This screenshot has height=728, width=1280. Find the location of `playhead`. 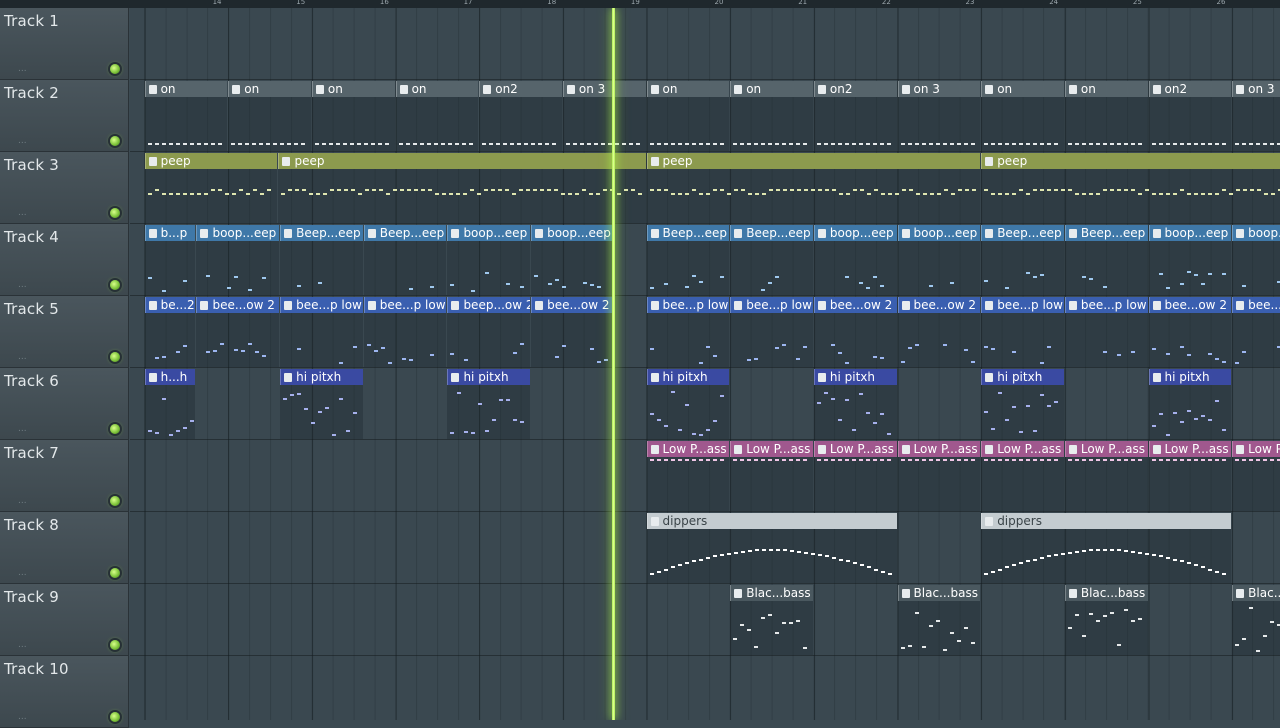

playhead is located at coordinates (613, 364).